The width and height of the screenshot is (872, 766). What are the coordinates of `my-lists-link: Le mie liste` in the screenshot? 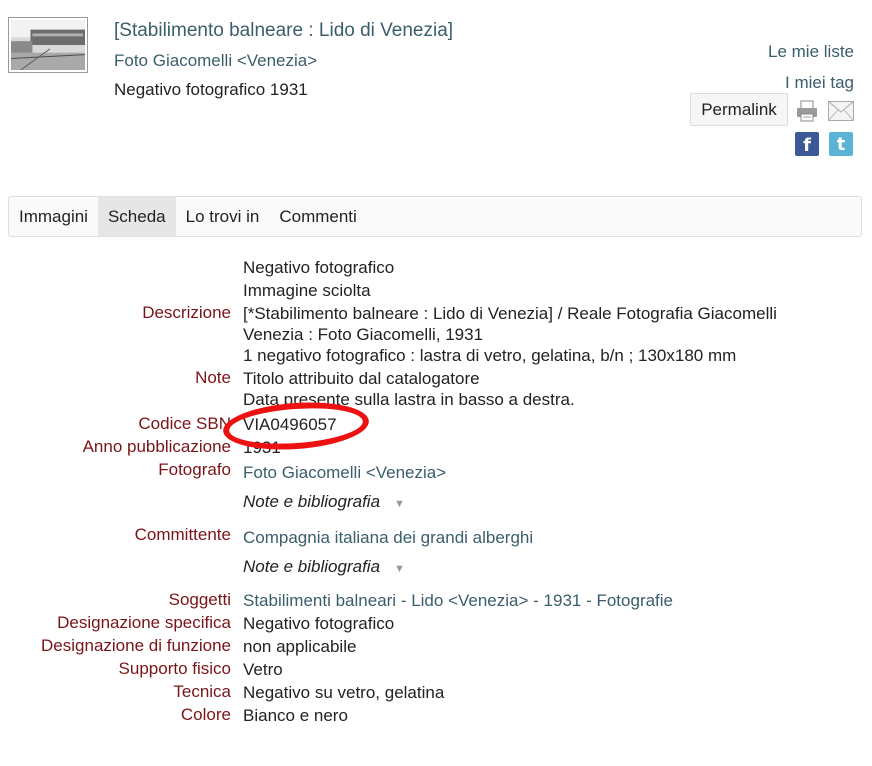 It's located at (811, 51).